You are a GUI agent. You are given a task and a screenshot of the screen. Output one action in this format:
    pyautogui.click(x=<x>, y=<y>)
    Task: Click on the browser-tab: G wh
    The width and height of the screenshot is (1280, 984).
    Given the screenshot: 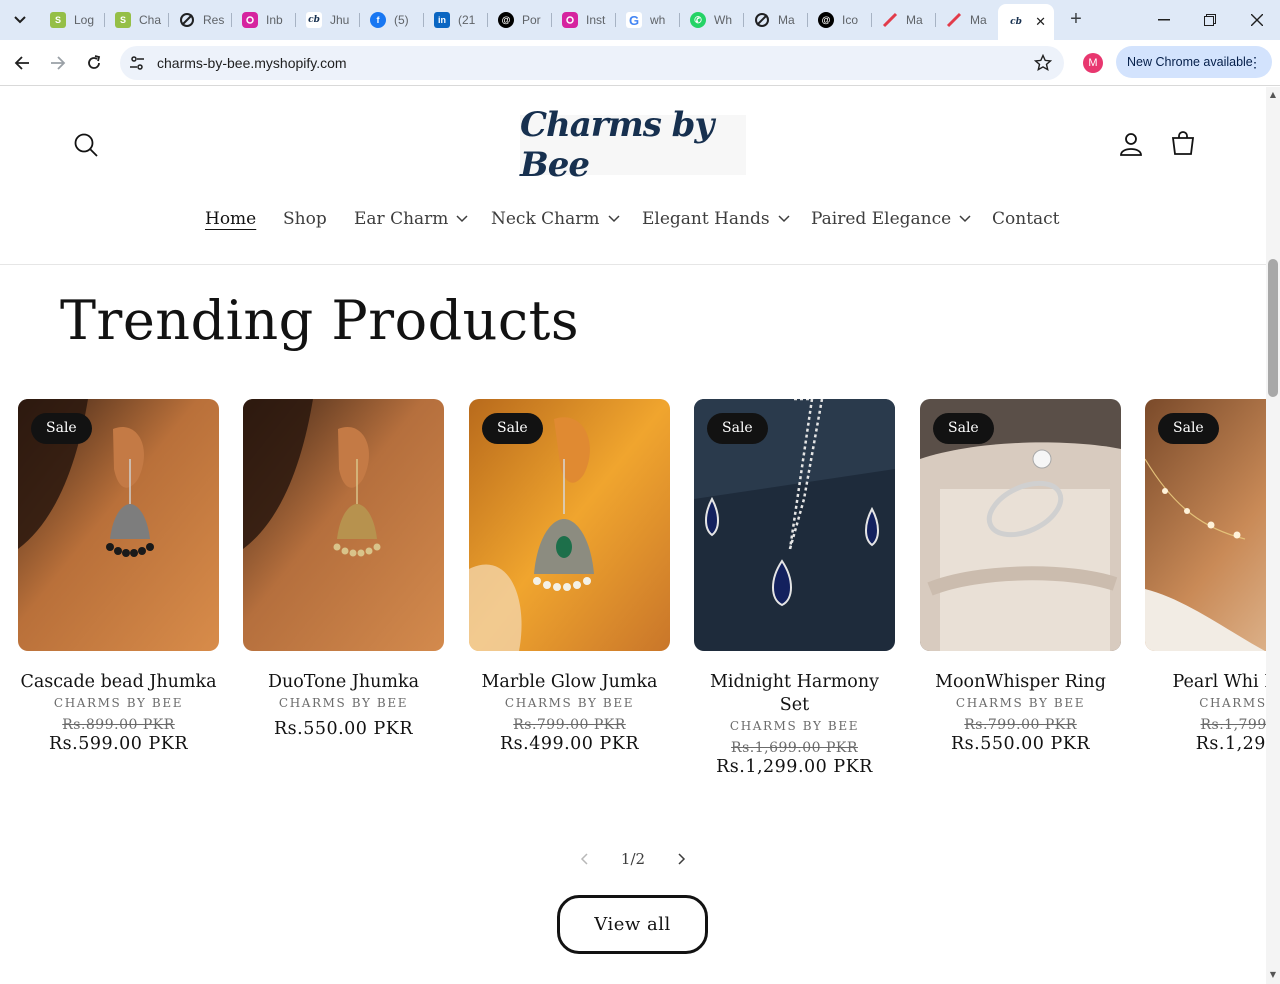 What is the action you would take?
    pyautogui.click(x=648, y=20)
    